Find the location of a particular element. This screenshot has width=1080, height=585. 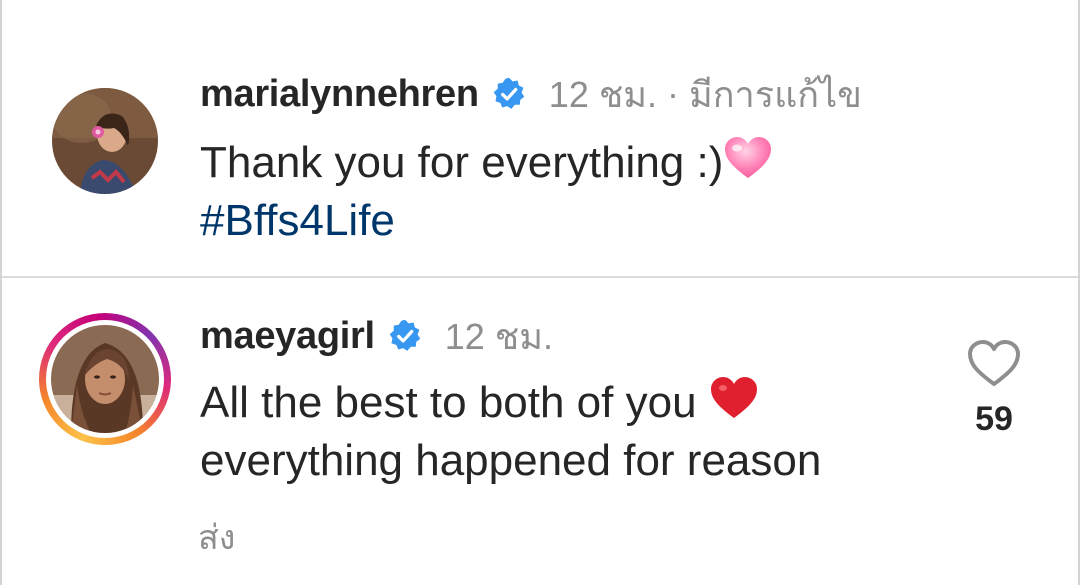

hashtag-link: #Bffs4Life is located at coordinates (297, 221).